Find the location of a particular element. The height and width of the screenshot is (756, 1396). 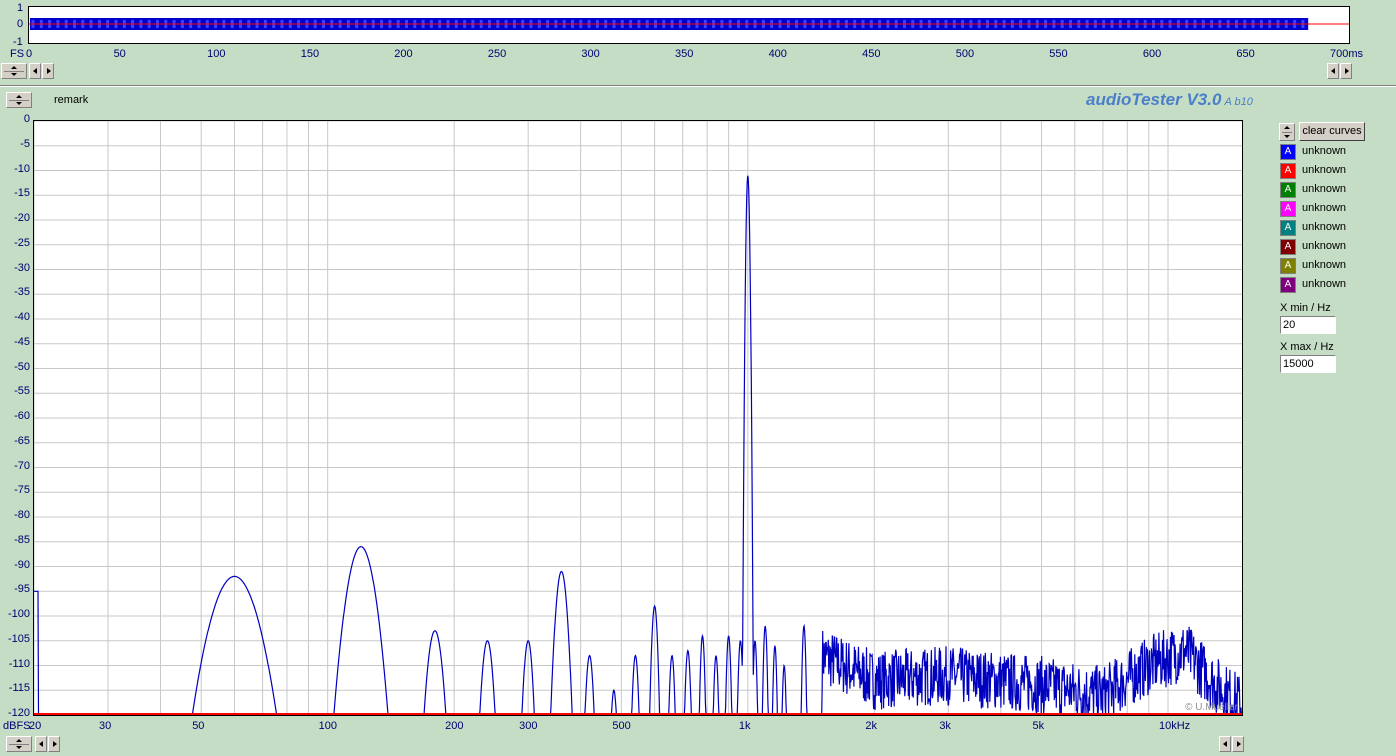

copyright-label: © U.Mueller is located at coordinates (1211, 707).